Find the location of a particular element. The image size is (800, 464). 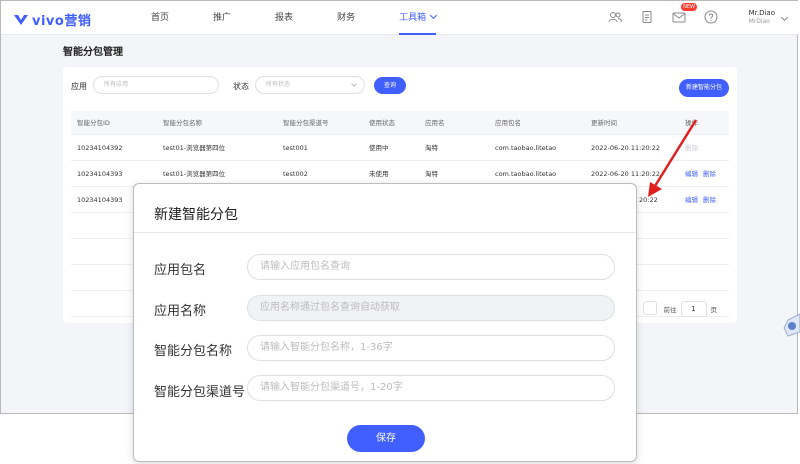

query-button: 查询 is located at coordinates (390, 85).